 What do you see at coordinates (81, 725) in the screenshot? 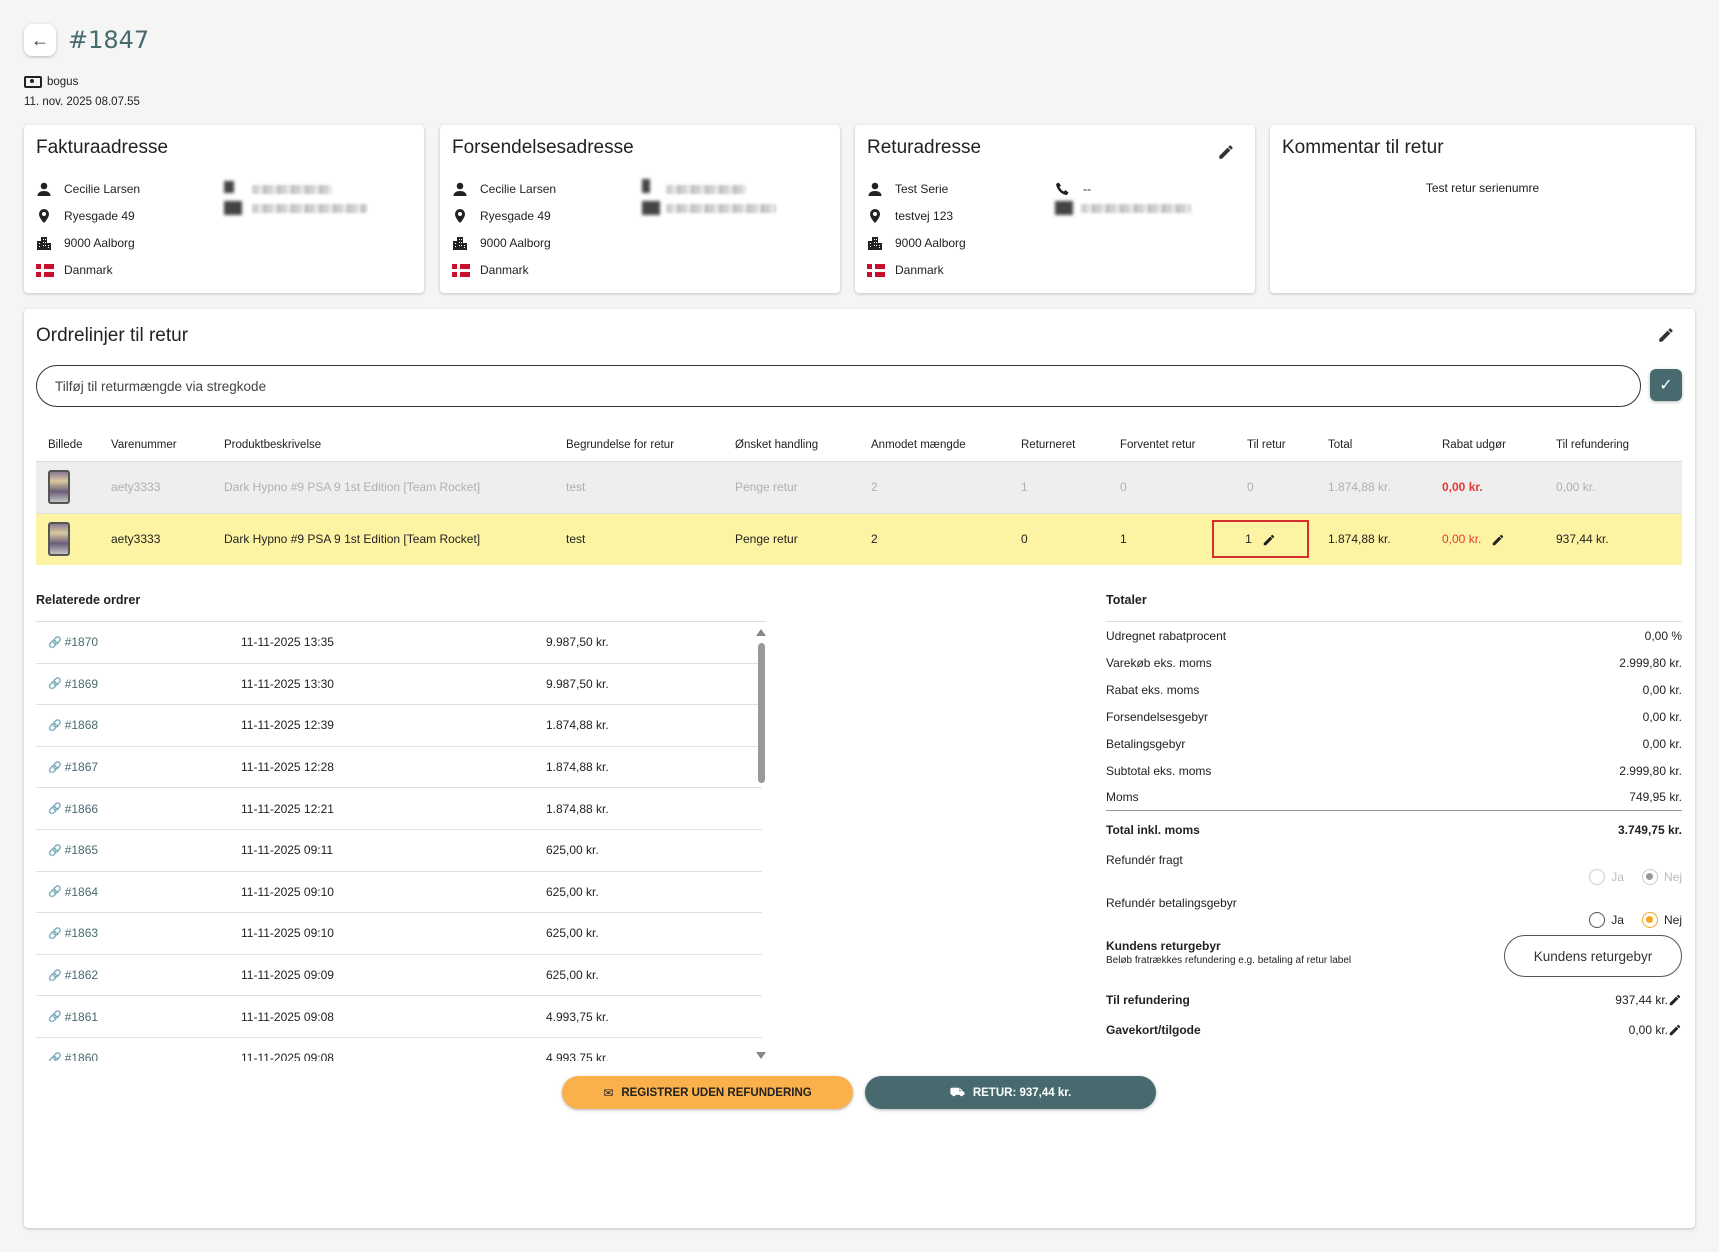
I see `related-order-link: #1868` at bounding box center [81, 725].